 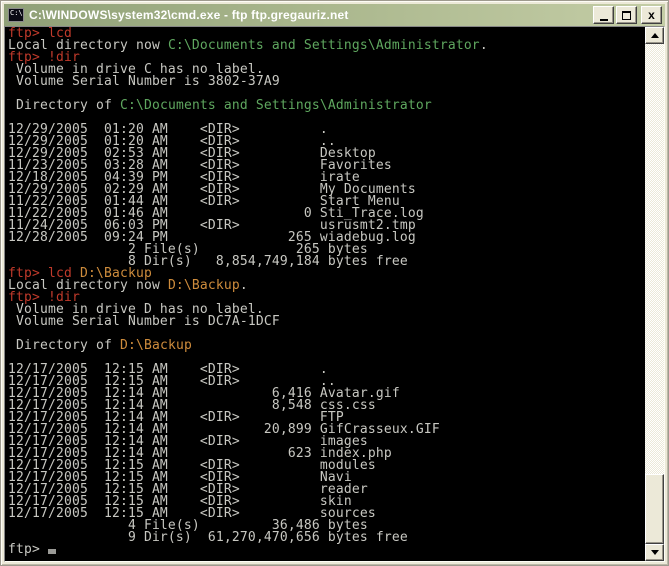 I want to click on console-text-segment: 9 Dir(s) 61,270,470,656 bytes free, so click(x=208, y=537).